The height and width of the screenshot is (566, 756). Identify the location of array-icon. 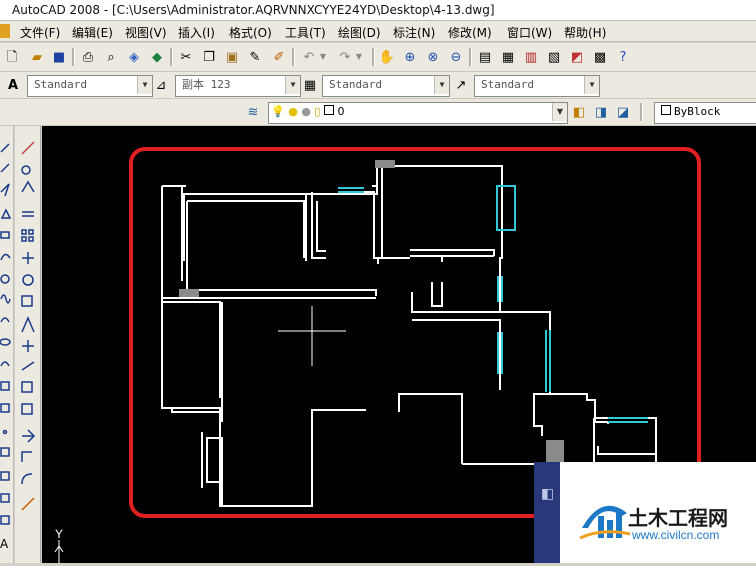
(24, 232).